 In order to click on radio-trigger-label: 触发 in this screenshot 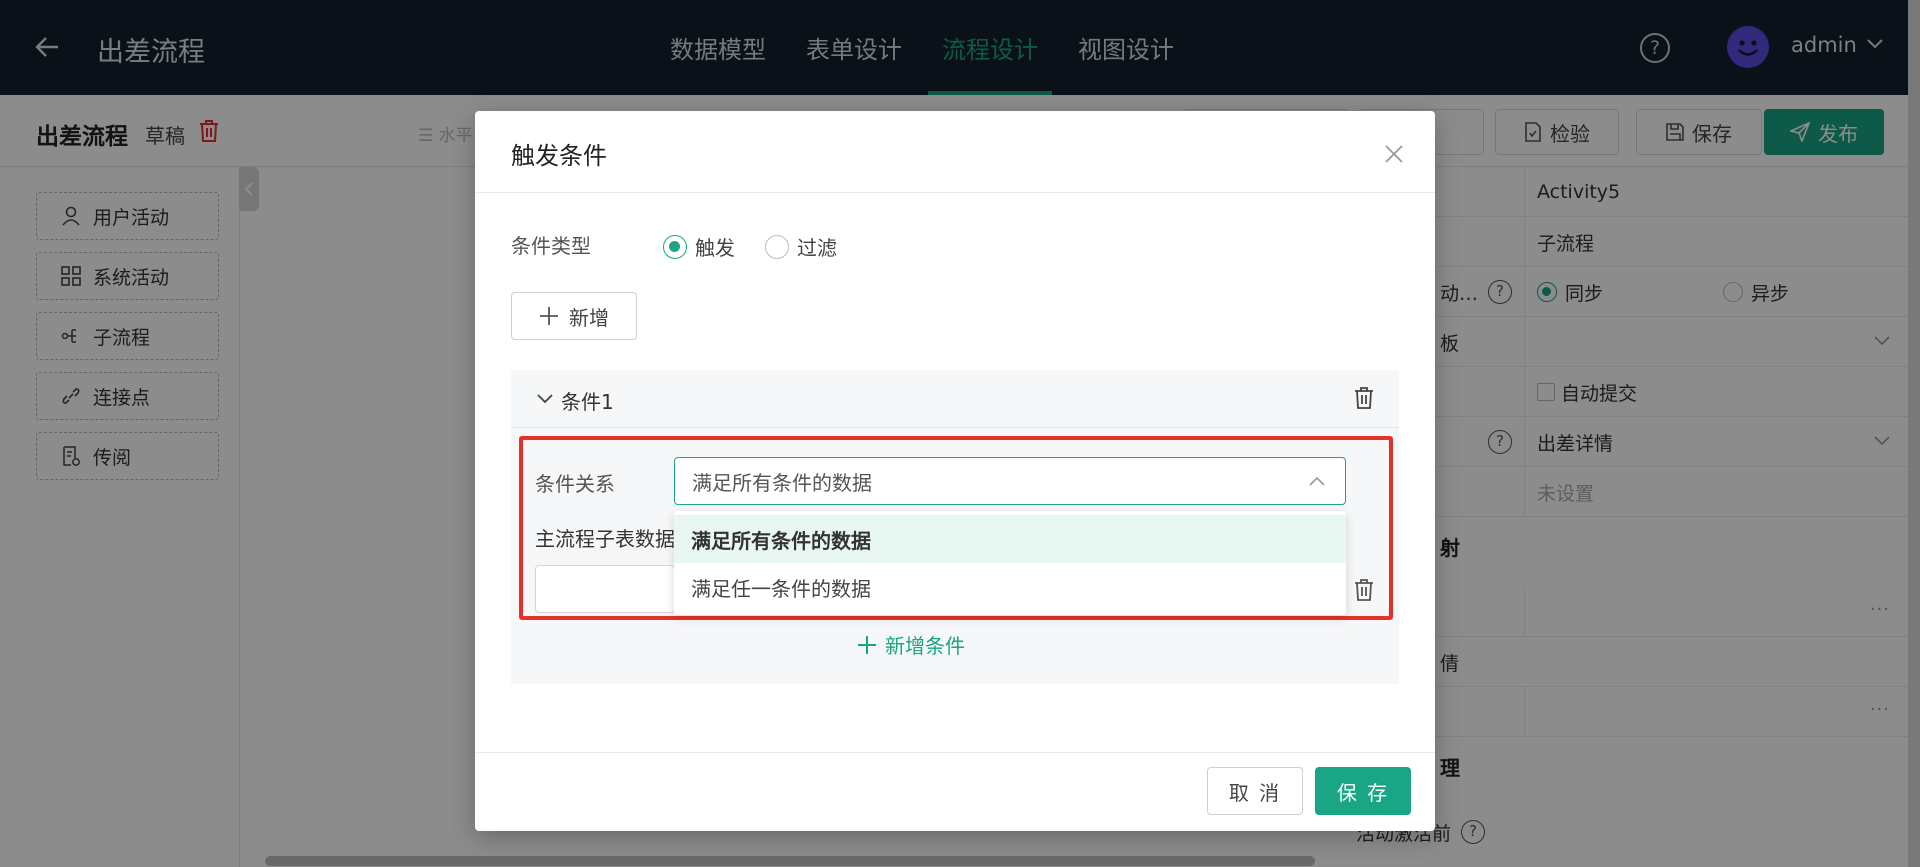, I will do `click(715, 248)`.